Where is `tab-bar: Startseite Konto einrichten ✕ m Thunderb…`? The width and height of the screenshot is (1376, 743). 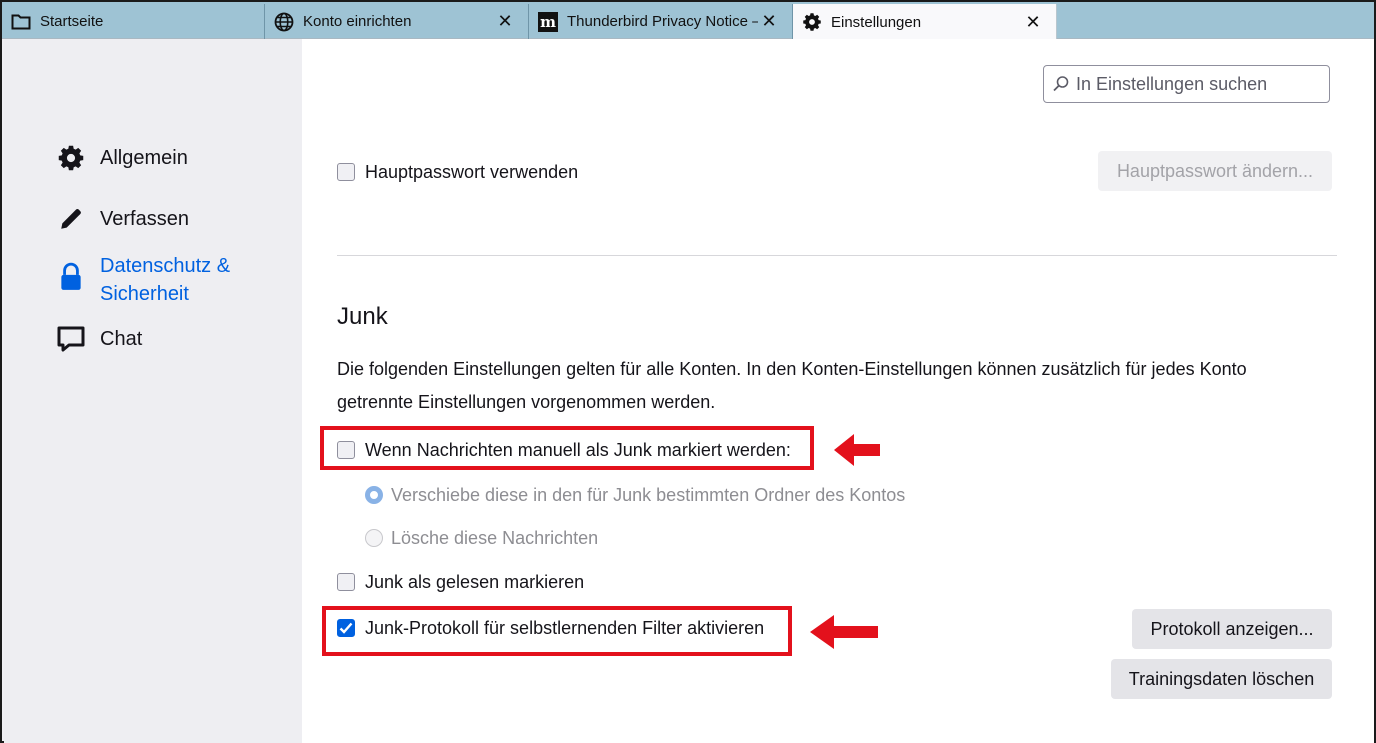
tab-bar: Startseite Konto einrichten ✕ m Thunderb… is located at coordinates (688, 21).